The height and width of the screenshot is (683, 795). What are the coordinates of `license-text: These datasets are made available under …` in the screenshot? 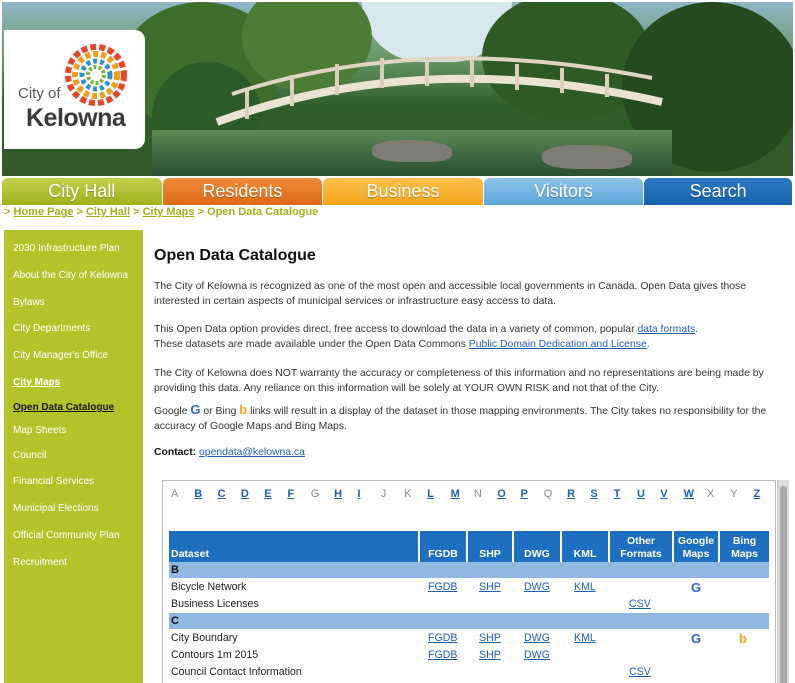 It's located at (310, 344).